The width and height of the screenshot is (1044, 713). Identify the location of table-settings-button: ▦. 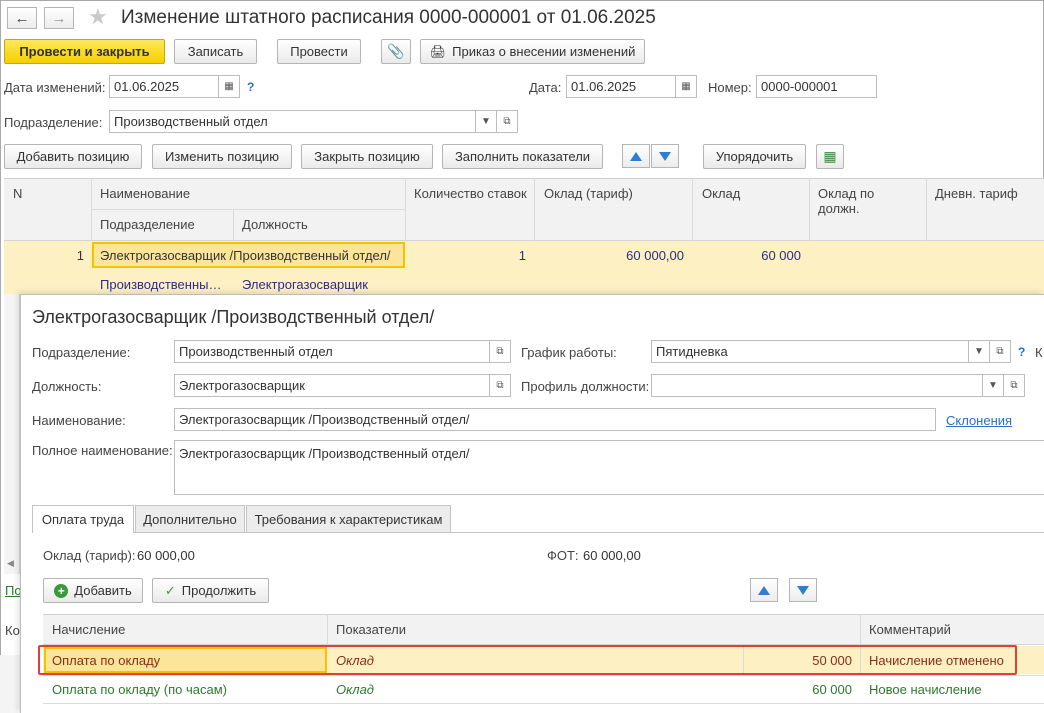
(830, 156).